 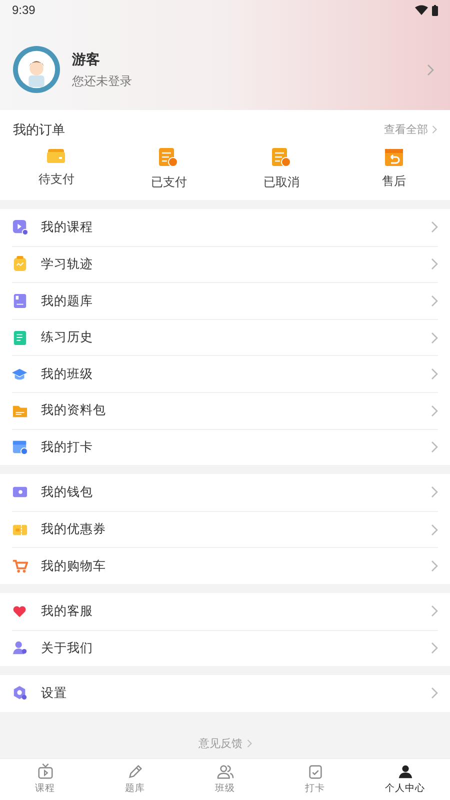 I want to click on person-icon, so click(x=405, y=771).